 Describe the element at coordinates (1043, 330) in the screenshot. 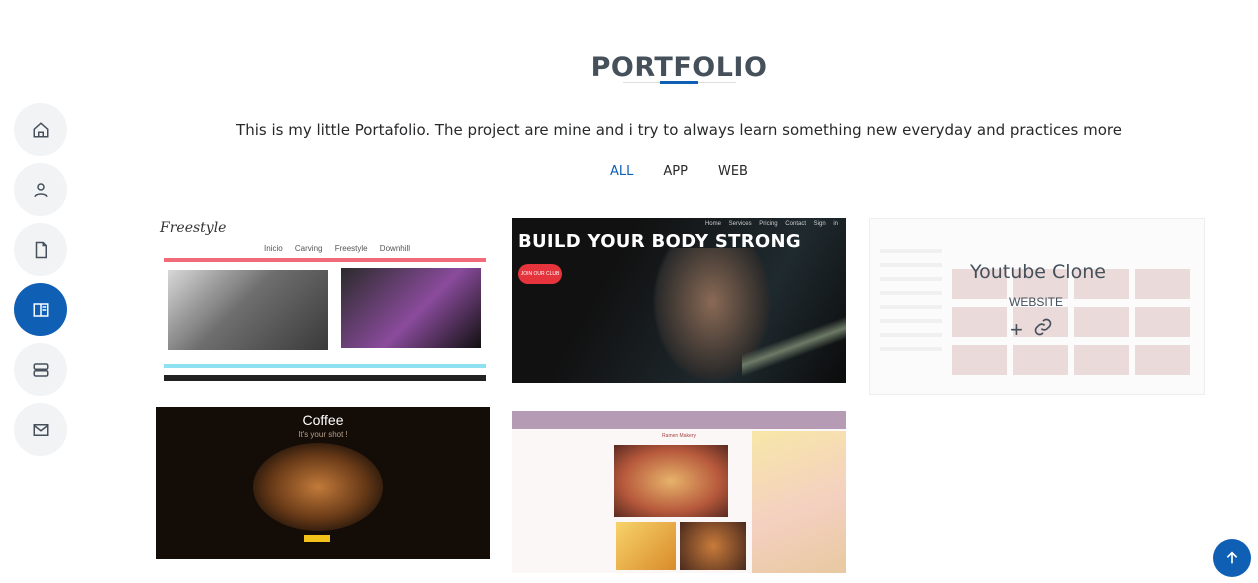

I see `link-icon` at that location.